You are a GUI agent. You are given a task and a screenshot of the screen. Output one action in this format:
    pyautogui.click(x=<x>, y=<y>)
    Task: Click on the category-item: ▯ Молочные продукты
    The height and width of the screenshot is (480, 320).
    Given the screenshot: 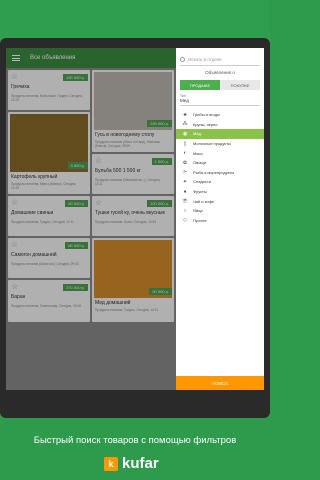 What is the action you would take?
    pyautogui.click(x=220, y=144)
    